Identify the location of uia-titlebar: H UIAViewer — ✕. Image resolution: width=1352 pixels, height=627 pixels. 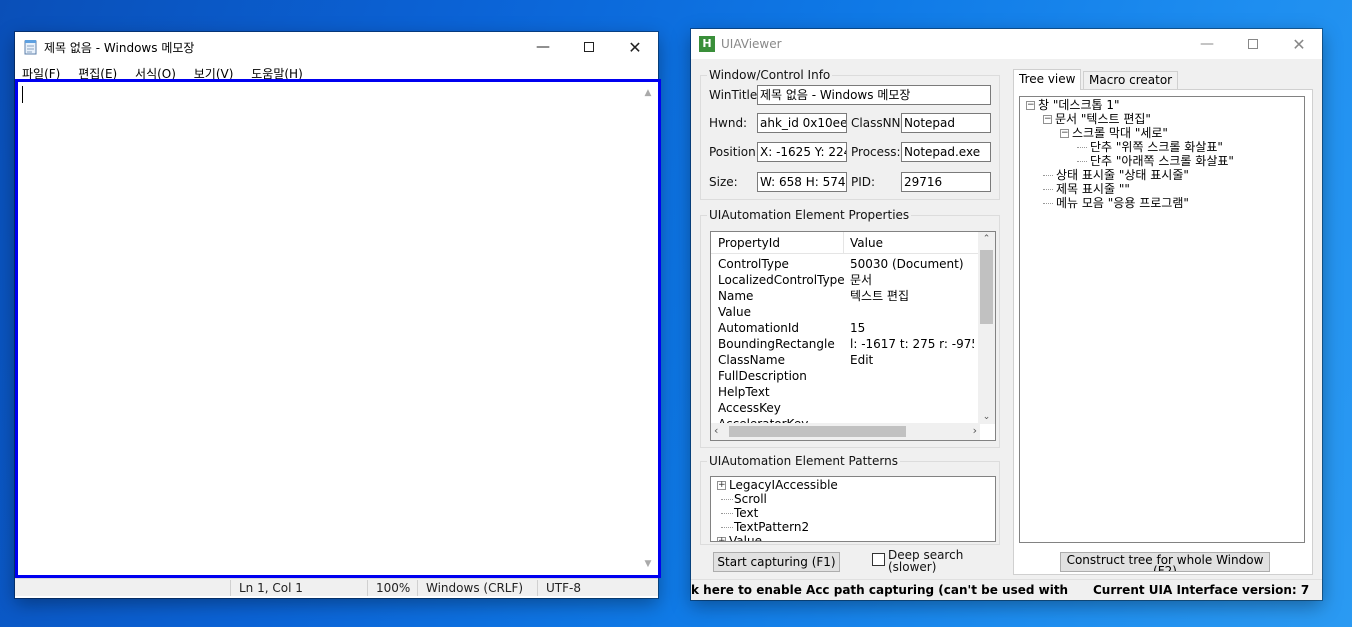
(1006, 44).